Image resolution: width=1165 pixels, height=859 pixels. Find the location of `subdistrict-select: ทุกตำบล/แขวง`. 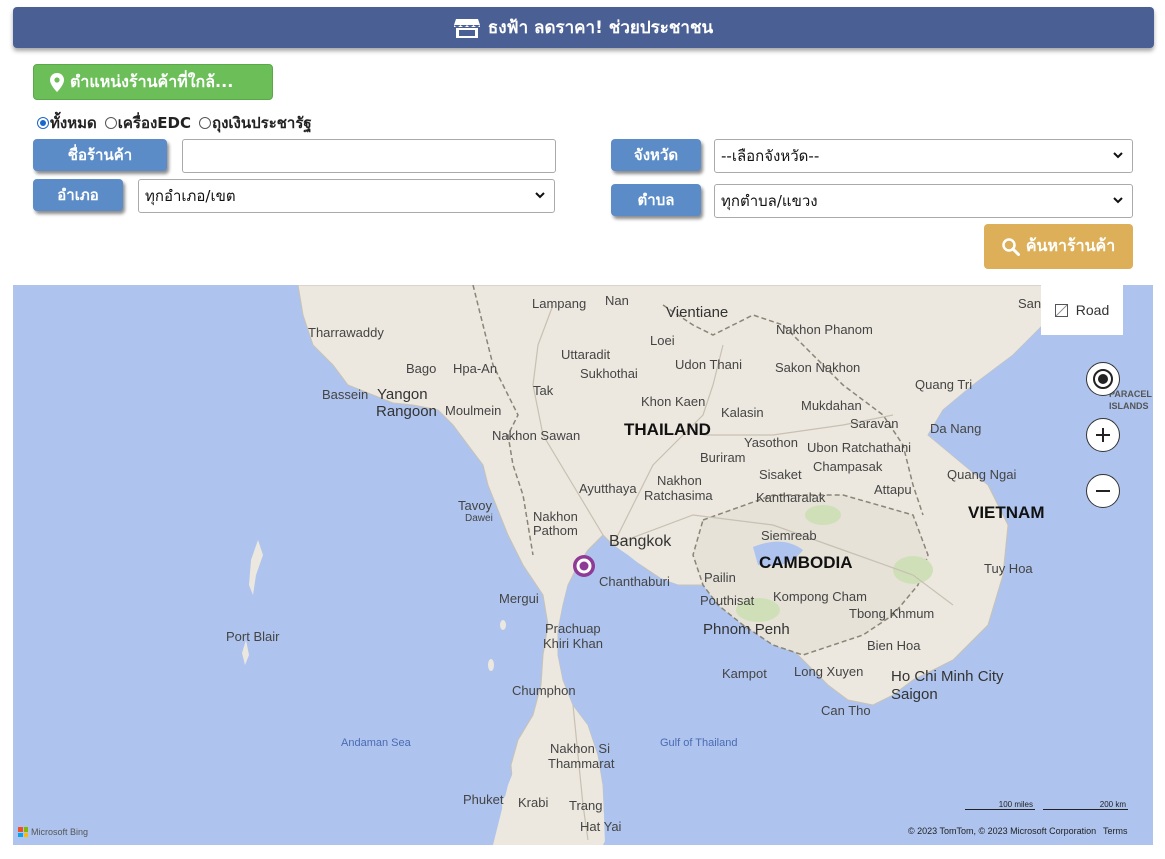

subdistrict-select: ทุกตำบล/แขวง is located at coordinates (923, 201).